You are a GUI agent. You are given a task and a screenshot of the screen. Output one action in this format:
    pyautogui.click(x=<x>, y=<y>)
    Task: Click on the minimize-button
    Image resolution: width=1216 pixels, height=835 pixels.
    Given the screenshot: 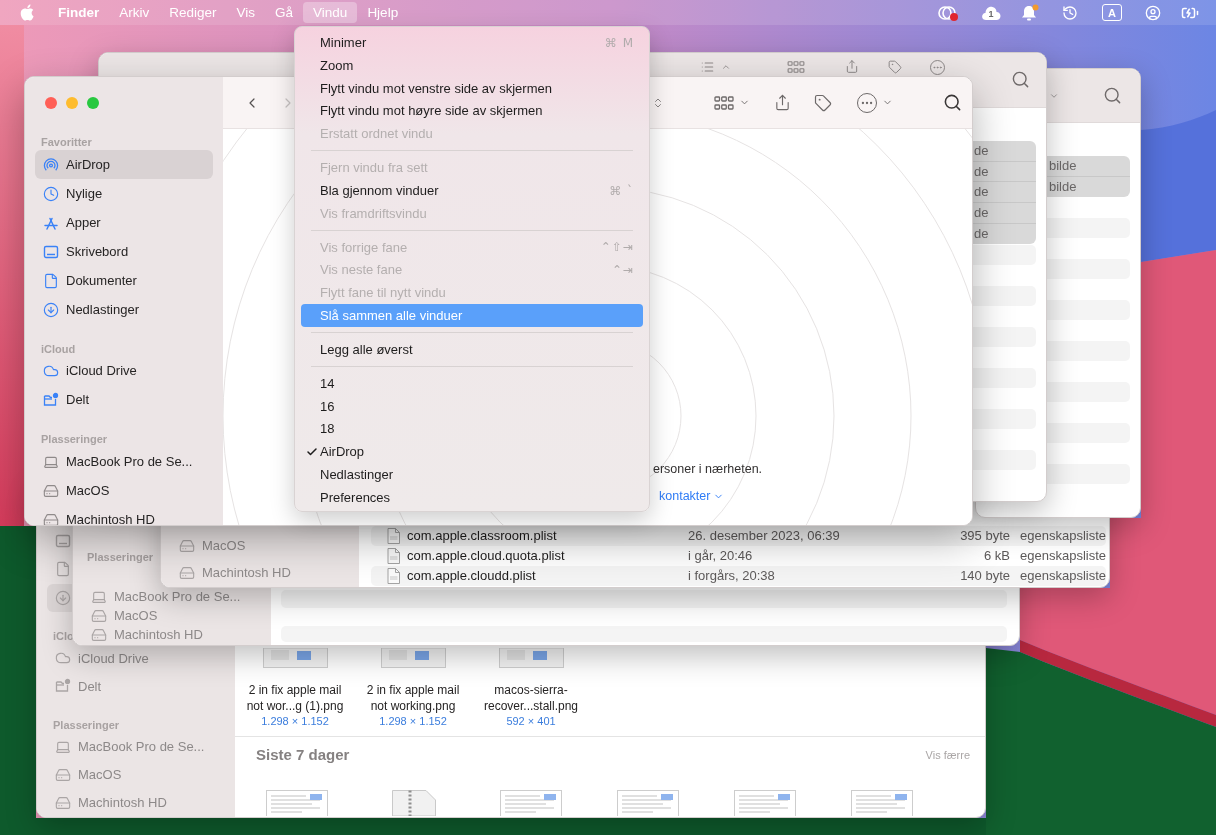 What is the action you would take?
    pyautogui.click(x=72, y=103)
    